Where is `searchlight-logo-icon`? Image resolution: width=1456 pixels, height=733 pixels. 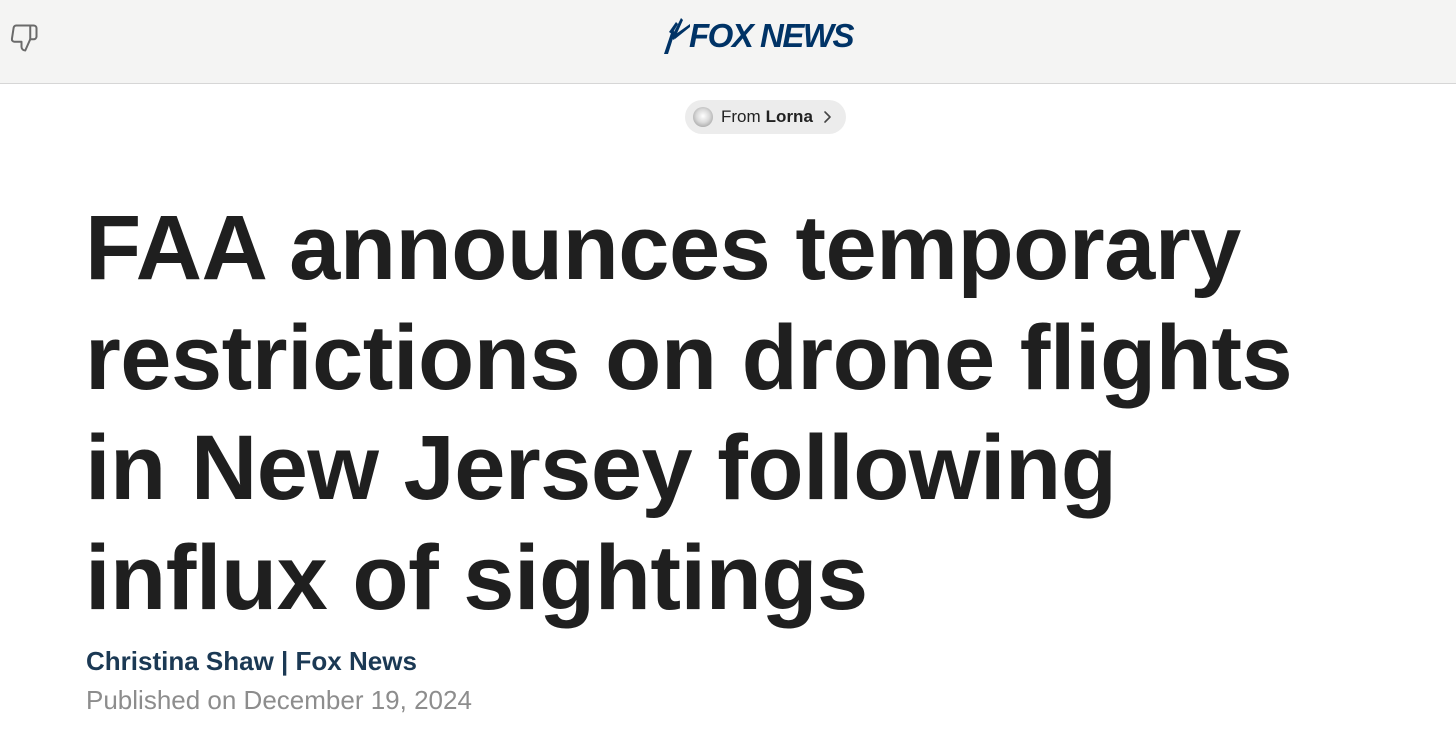 searchlight-logo-icon is located at coordinates (677, 36).